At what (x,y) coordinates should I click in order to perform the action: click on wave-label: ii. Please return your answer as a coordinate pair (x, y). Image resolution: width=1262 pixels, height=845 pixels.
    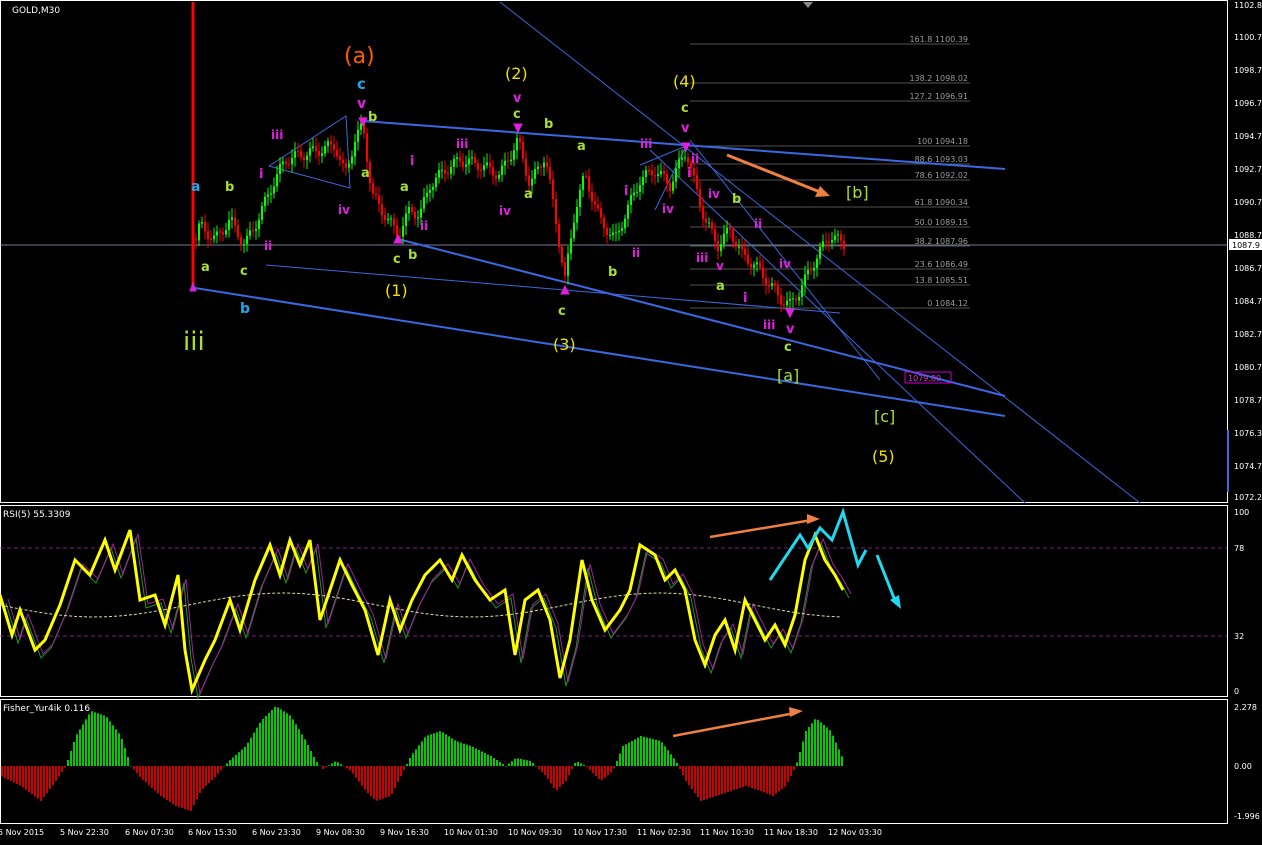
    Looking at the image, I should click on (268, 246).